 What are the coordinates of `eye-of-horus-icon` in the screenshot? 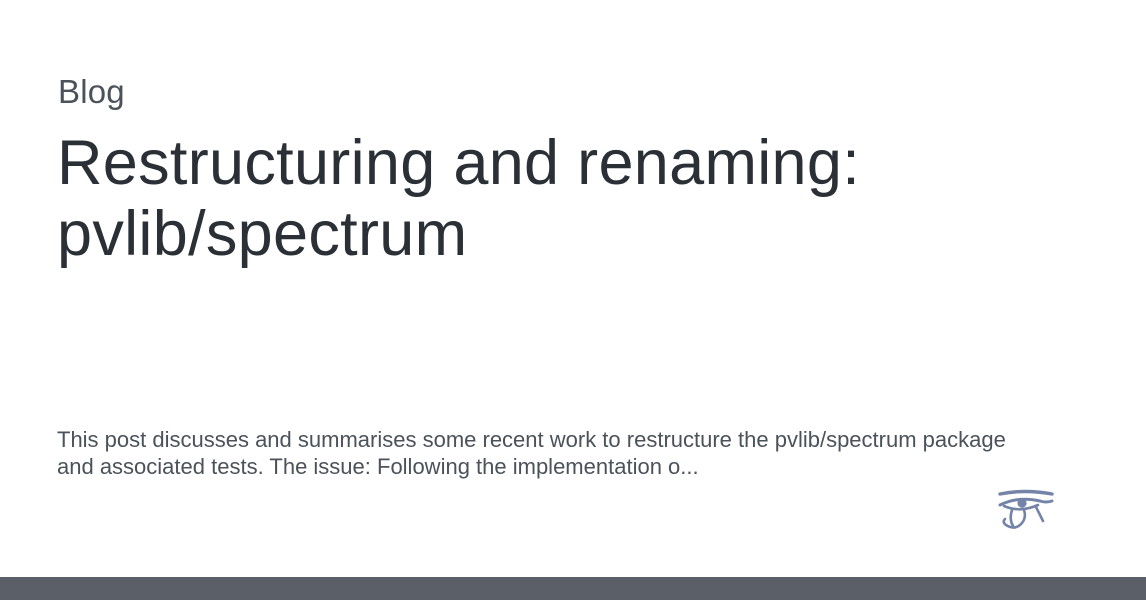 It's located at (1025, 510).